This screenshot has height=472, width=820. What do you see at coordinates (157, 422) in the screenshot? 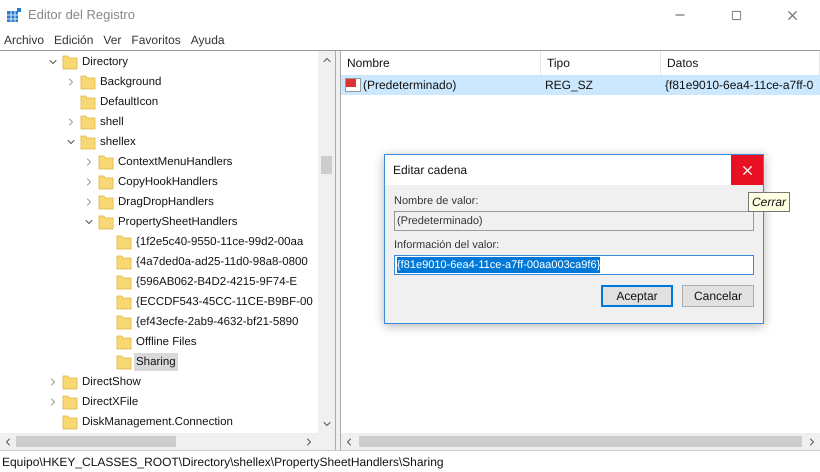
I see `tree-item: DiskManagement.Connection` at bounding box center [157, 422].